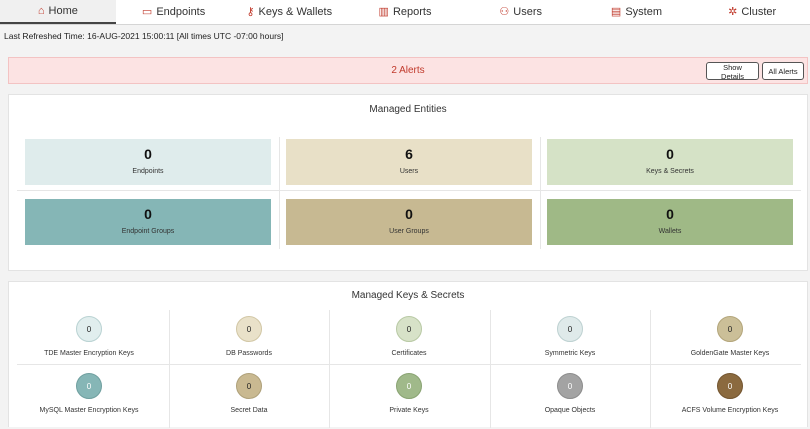 The image size is (810, 429). I want to click on wallets-tile: 0 Wallets, so click(670, 222).